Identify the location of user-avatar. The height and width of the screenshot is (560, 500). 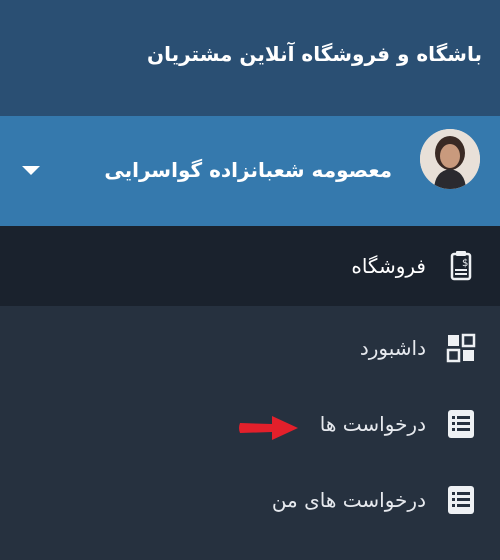
(450, 159).